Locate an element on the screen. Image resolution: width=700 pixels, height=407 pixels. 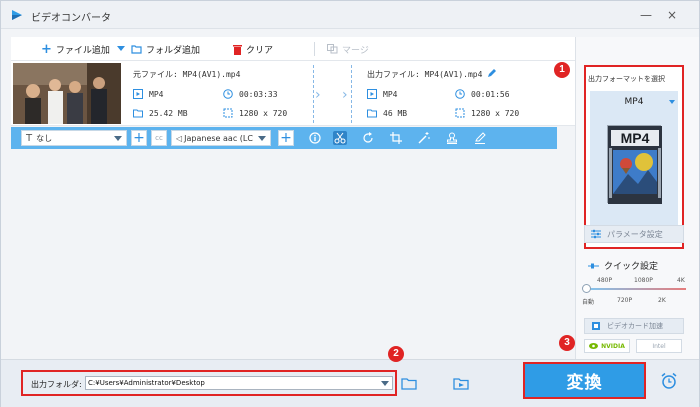
intel-toggle: Intel is located at coordinates (659, 346).